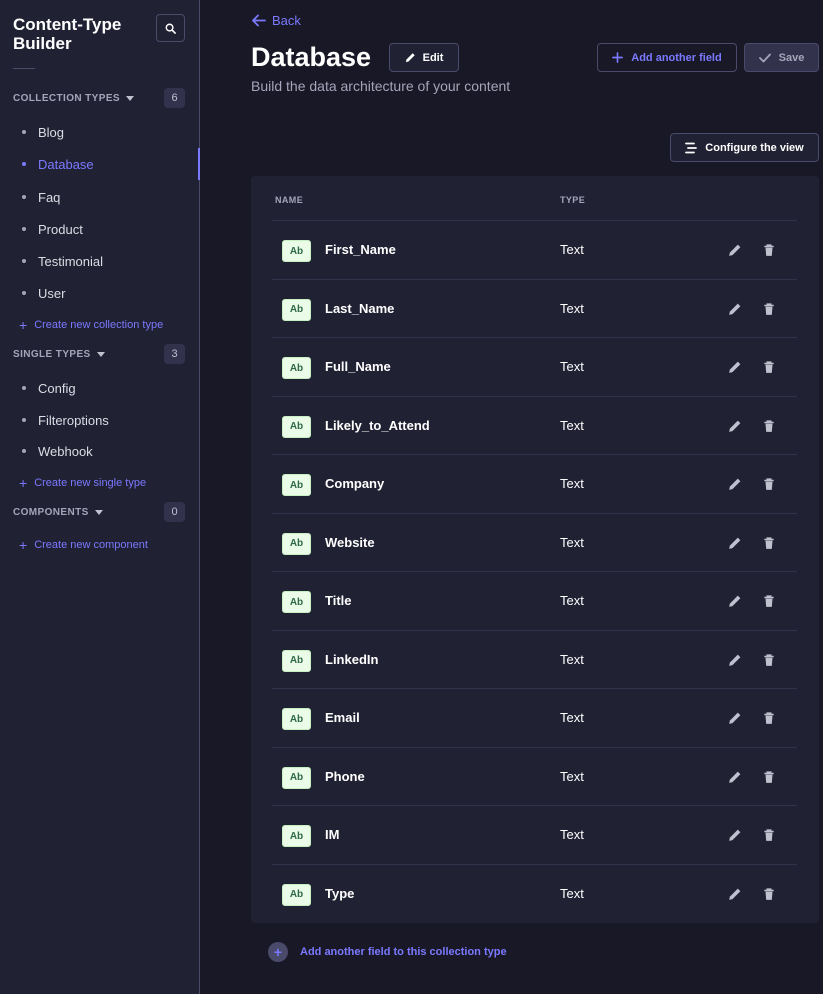 This screenshot has width=823, height=994. I want to click on section-collection-types: COLLECTION TYPES 6, so click(99, 98).